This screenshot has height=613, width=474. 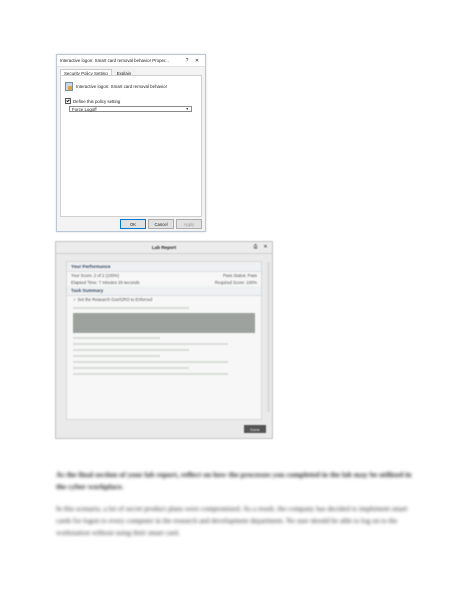 I want to click on pass-status: Pass Status: Pass, so click(x=240, y=275).